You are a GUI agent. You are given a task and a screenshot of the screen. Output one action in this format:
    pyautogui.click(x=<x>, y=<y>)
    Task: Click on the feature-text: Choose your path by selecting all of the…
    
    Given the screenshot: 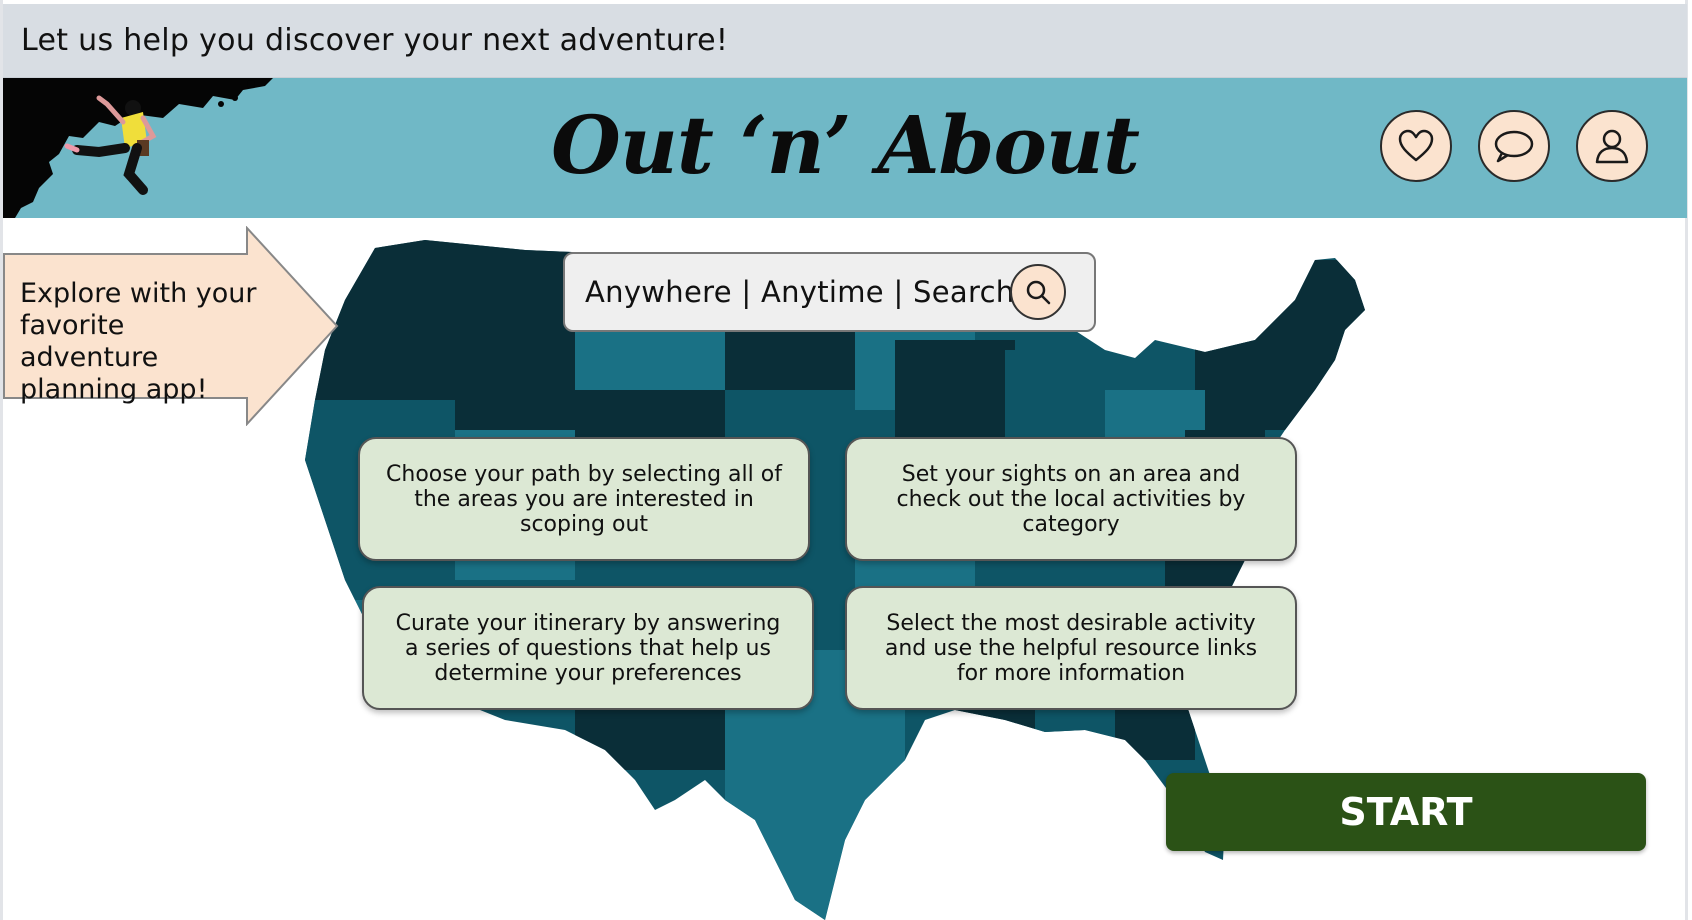 What is the action you would take?
    pyautogui.click(x=584, y=499)
    